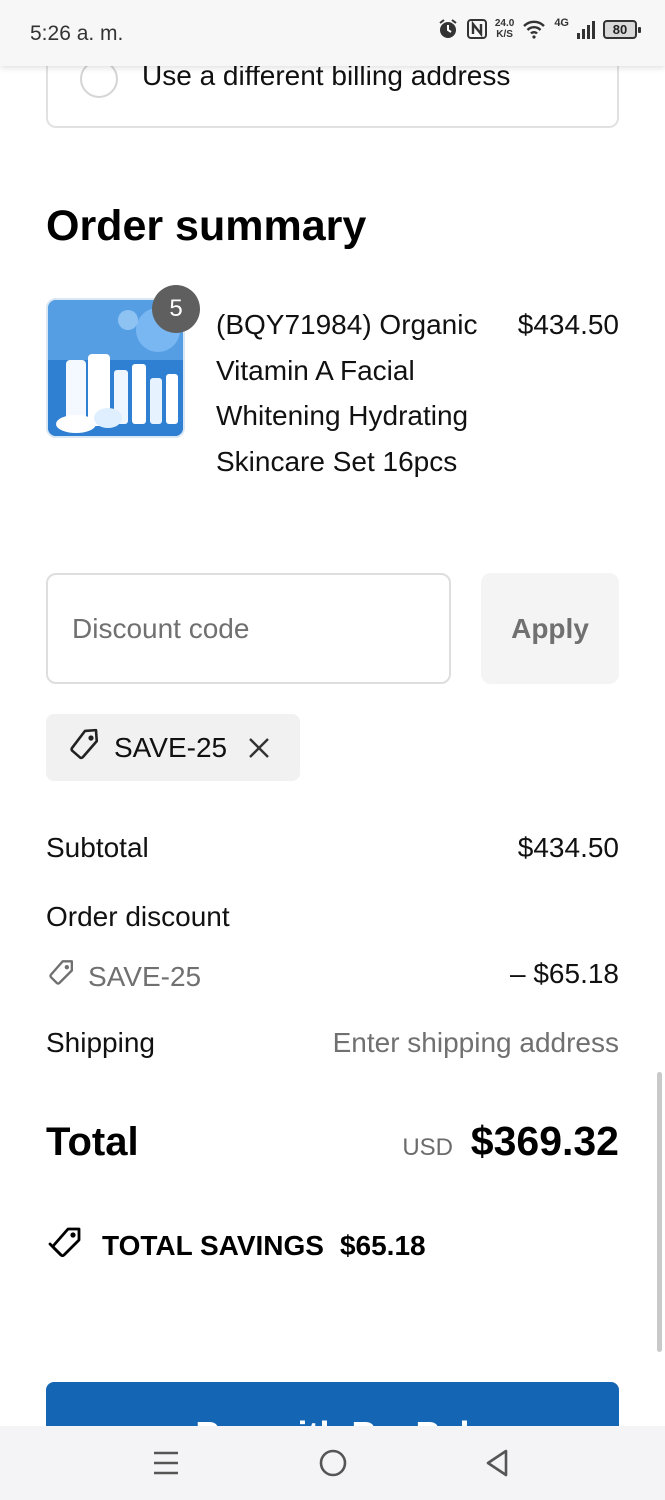 The height and width of the screenshot is (1500, 665). What do you see at coordinates (176, 309) in the screenshot?
I see `quantity-badge: 5` at bounding box center [176, 309].